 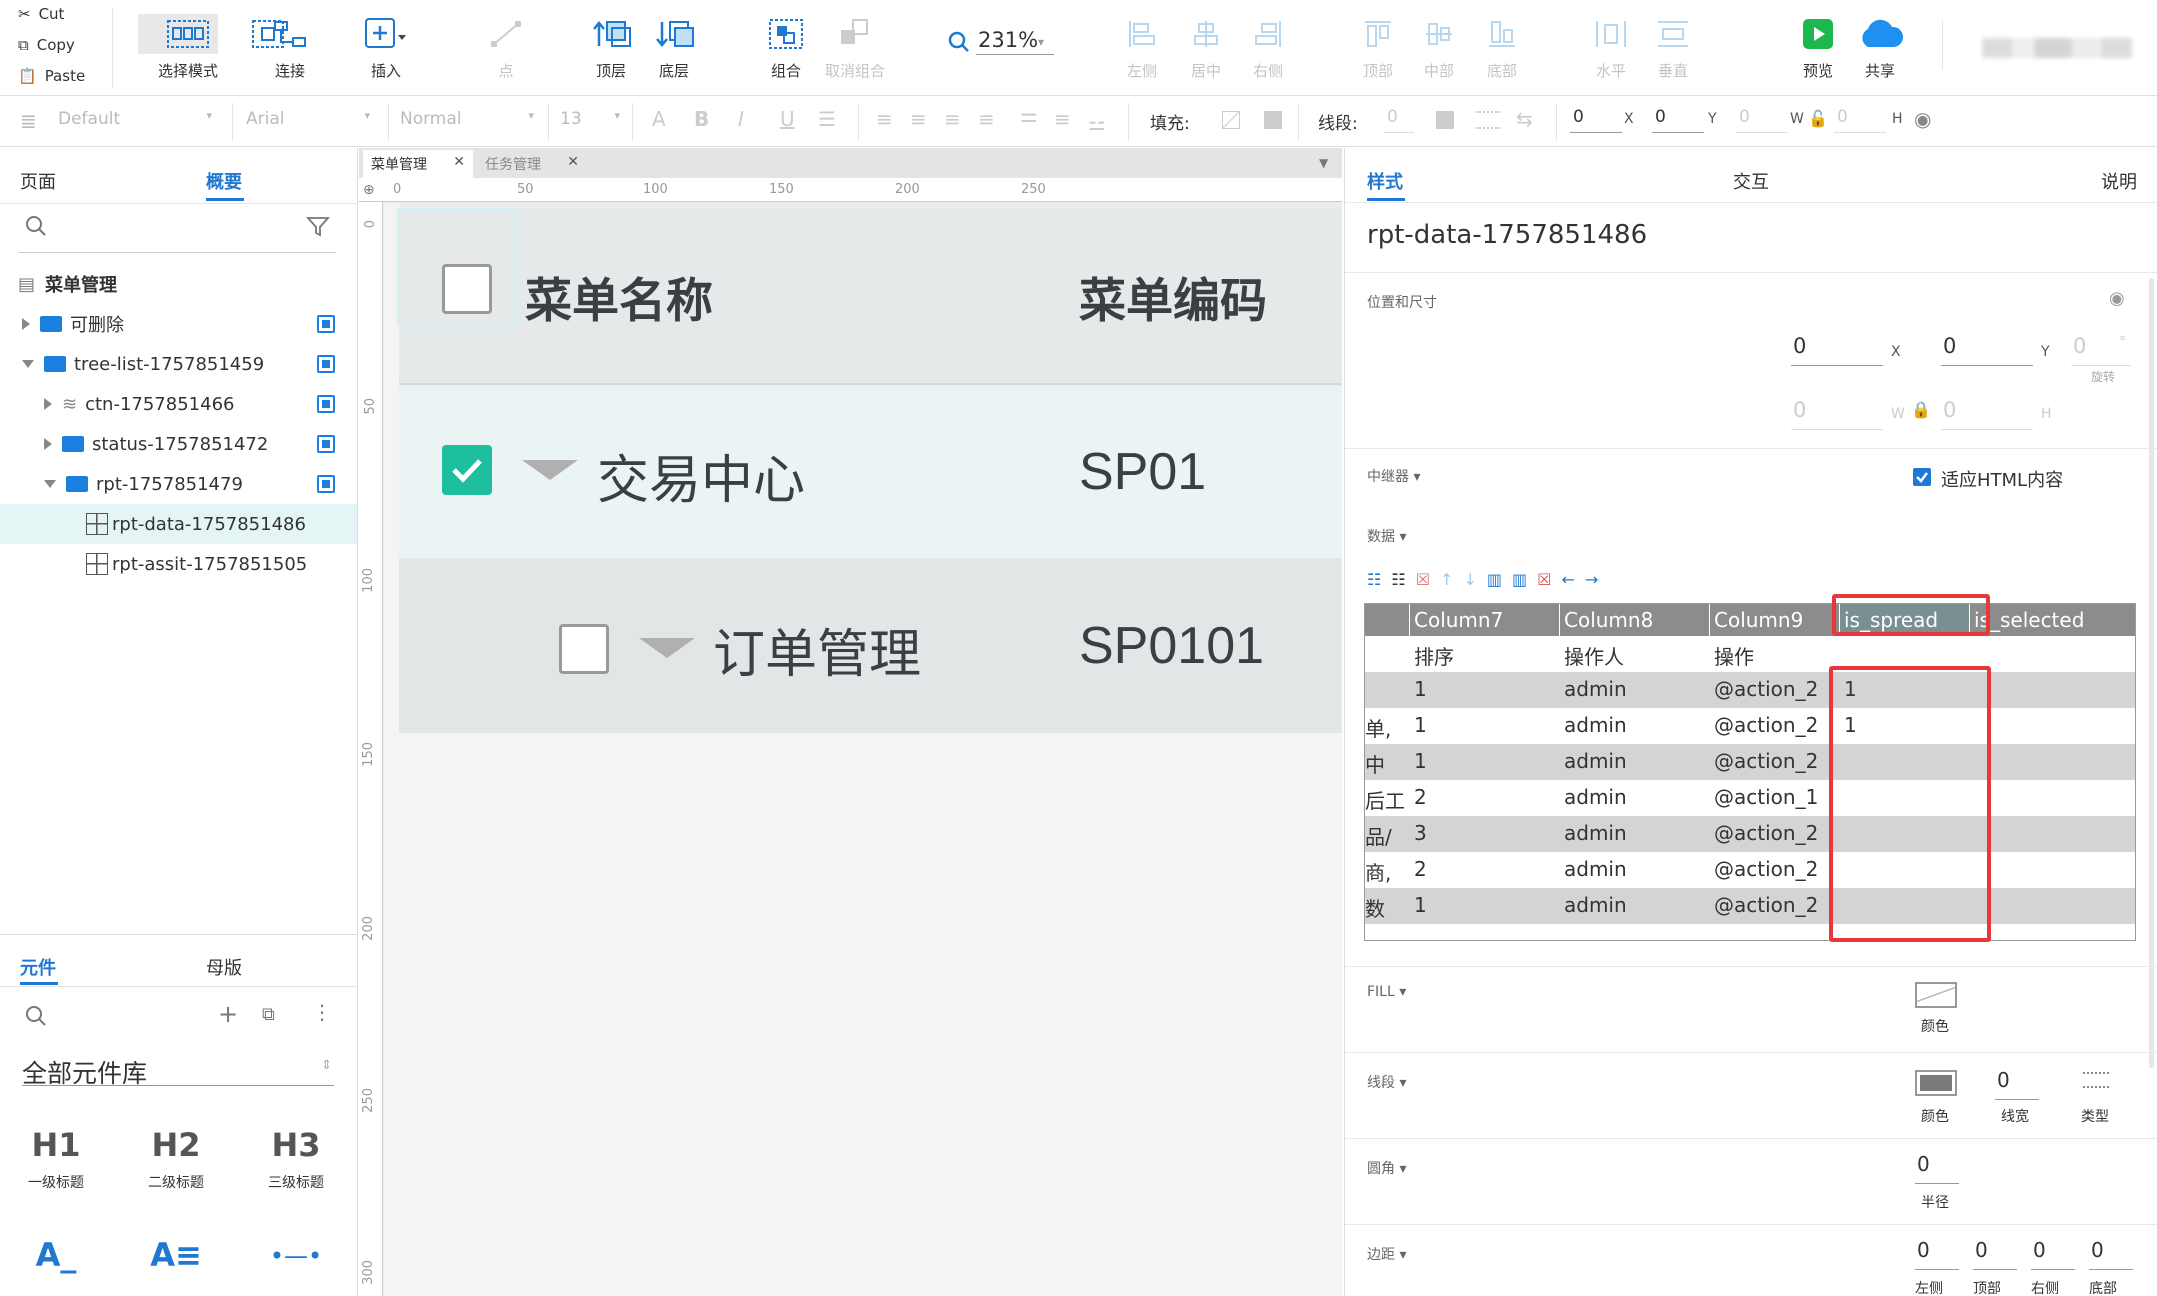 What do you see at coordinates (1750, 906) in the screenshot?
I see `table-row: 数 1 admin @action_2` at bounding box center [1750, 906].